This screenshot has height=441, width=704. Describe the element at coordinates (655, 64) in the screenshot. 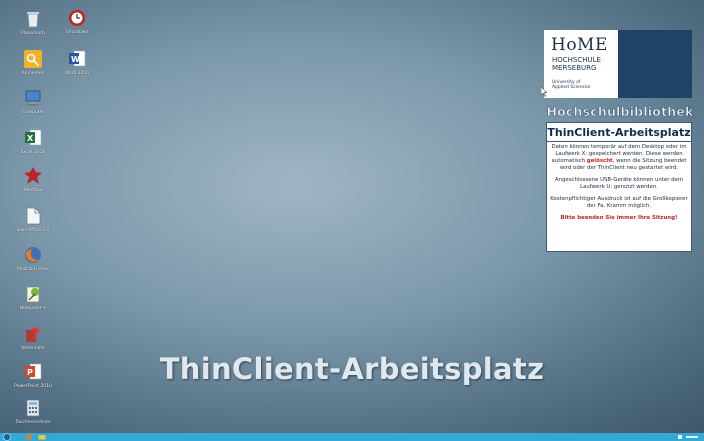

I see `logo-color-block` at that location.